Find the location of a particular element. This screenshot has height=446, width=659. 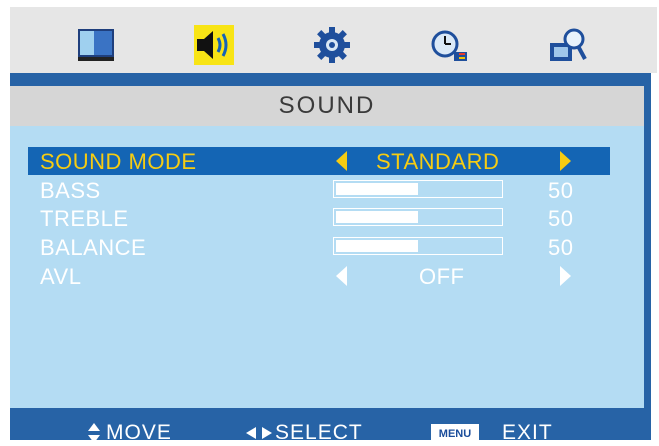

menu-item-bass: BASS 50 is located at coordinates (319, 190).